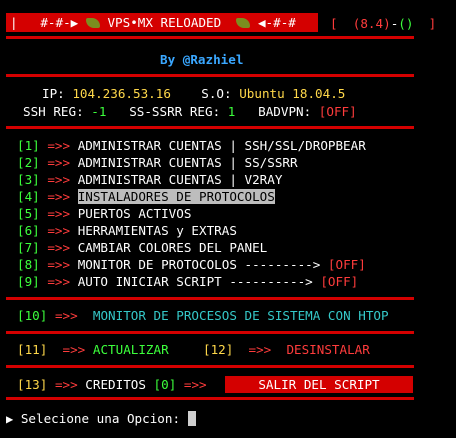 This screenshot has height=438, width=456. I want to click on menu-item-7: [7] =>> CAMBIAR COLORES DEL PANEL, so click(142, 247).